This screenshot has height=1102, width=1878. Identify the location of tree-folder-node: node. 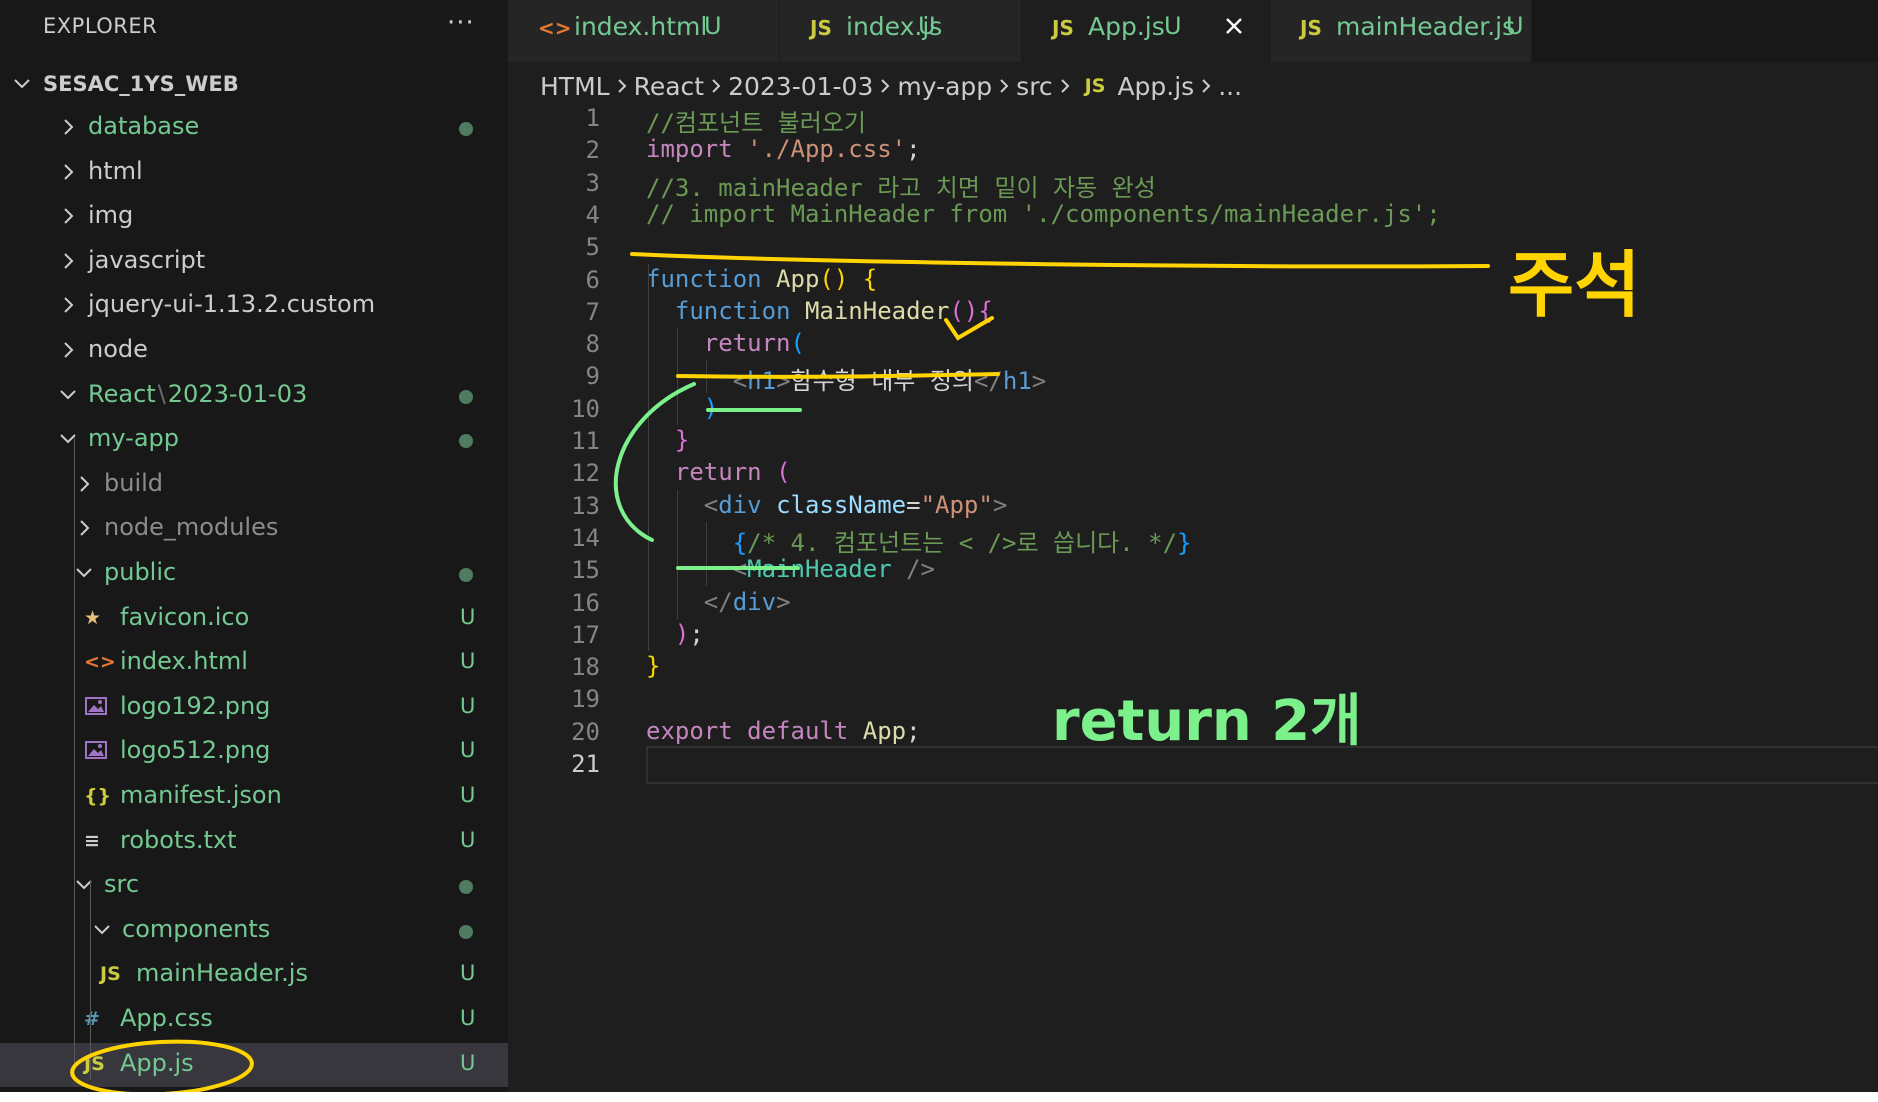
(254, 351).